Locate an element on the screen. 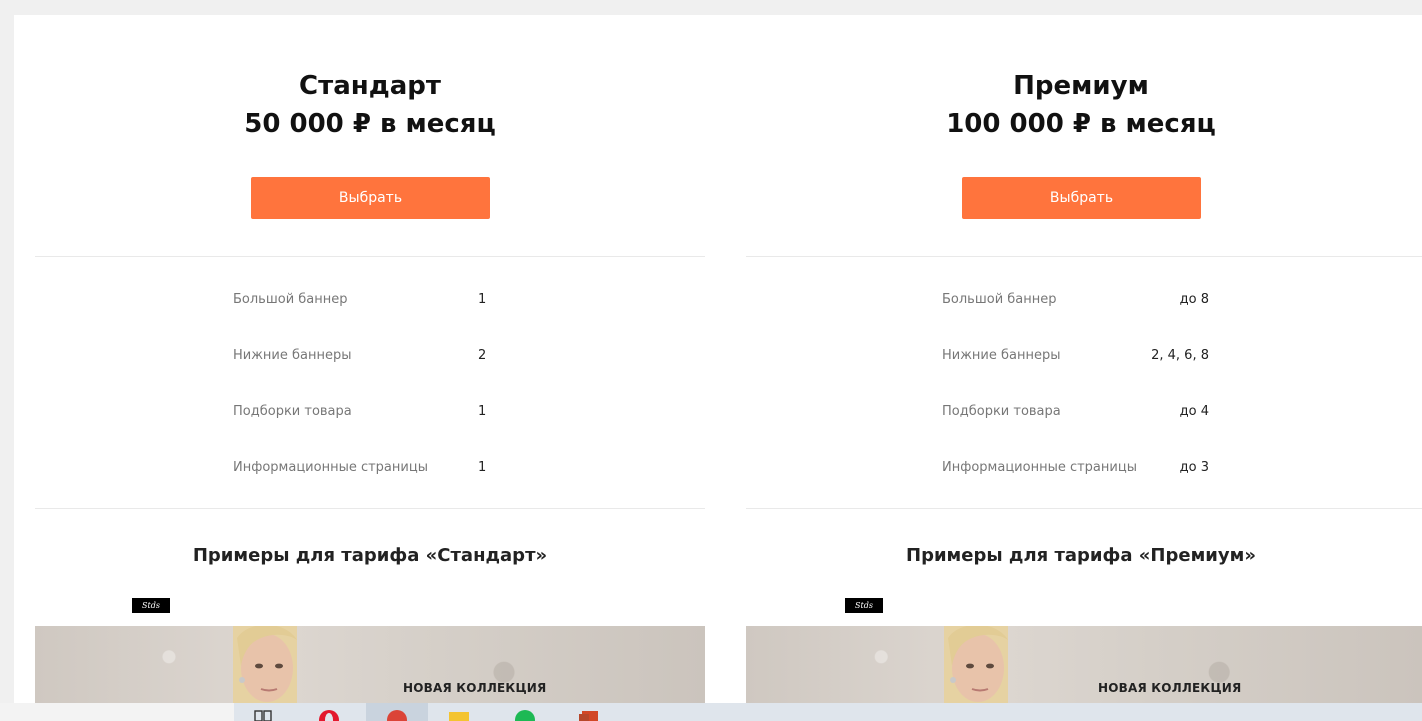 This screenshot has width=1422, height=721. feature-value: 2, 4, 6, 8 is located at coordinates (1180, 355).